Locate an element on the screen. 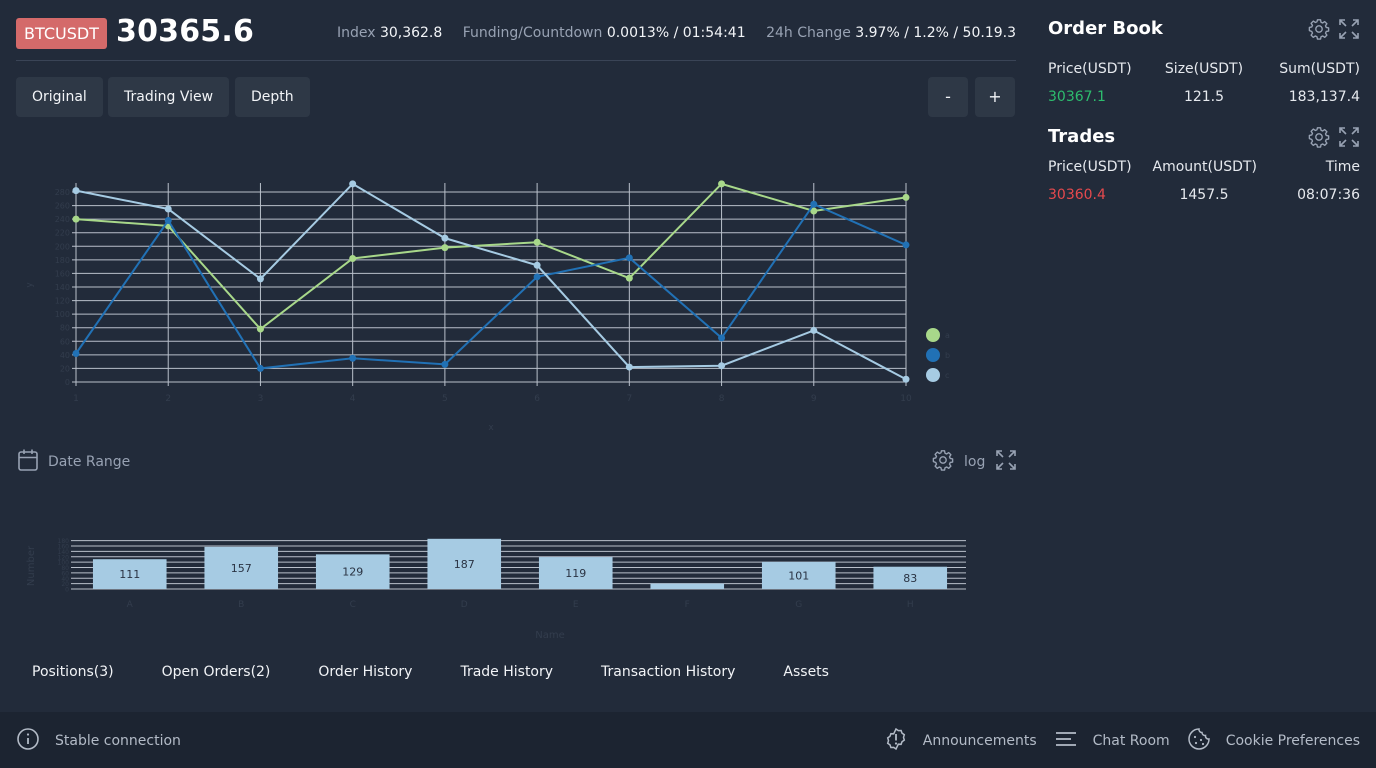 This screenshot has width=1376, height=768. original-view-button: Original is located at coordinates (59, 97).